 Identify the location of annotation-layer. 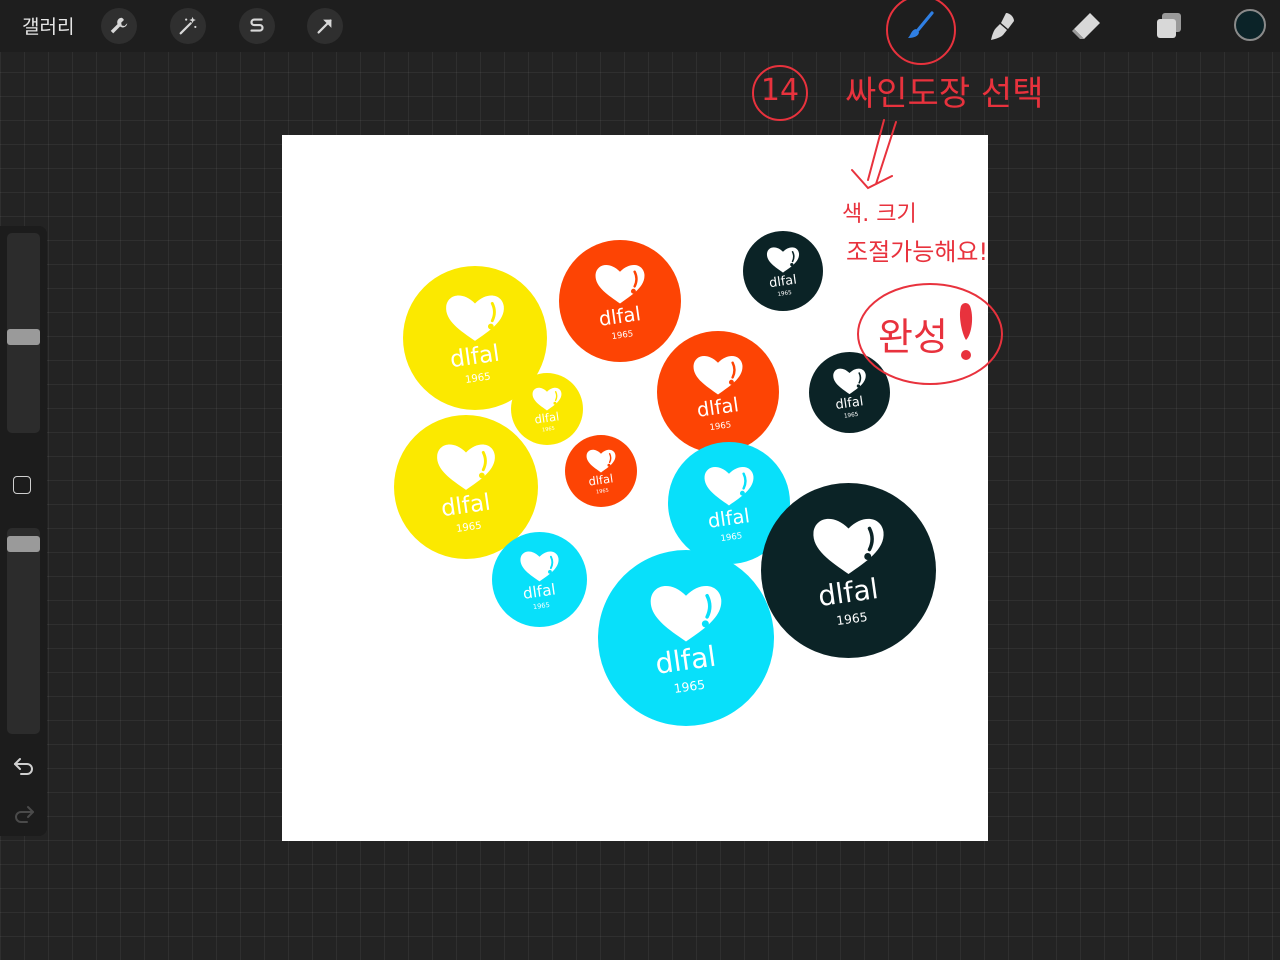
(877, 192).